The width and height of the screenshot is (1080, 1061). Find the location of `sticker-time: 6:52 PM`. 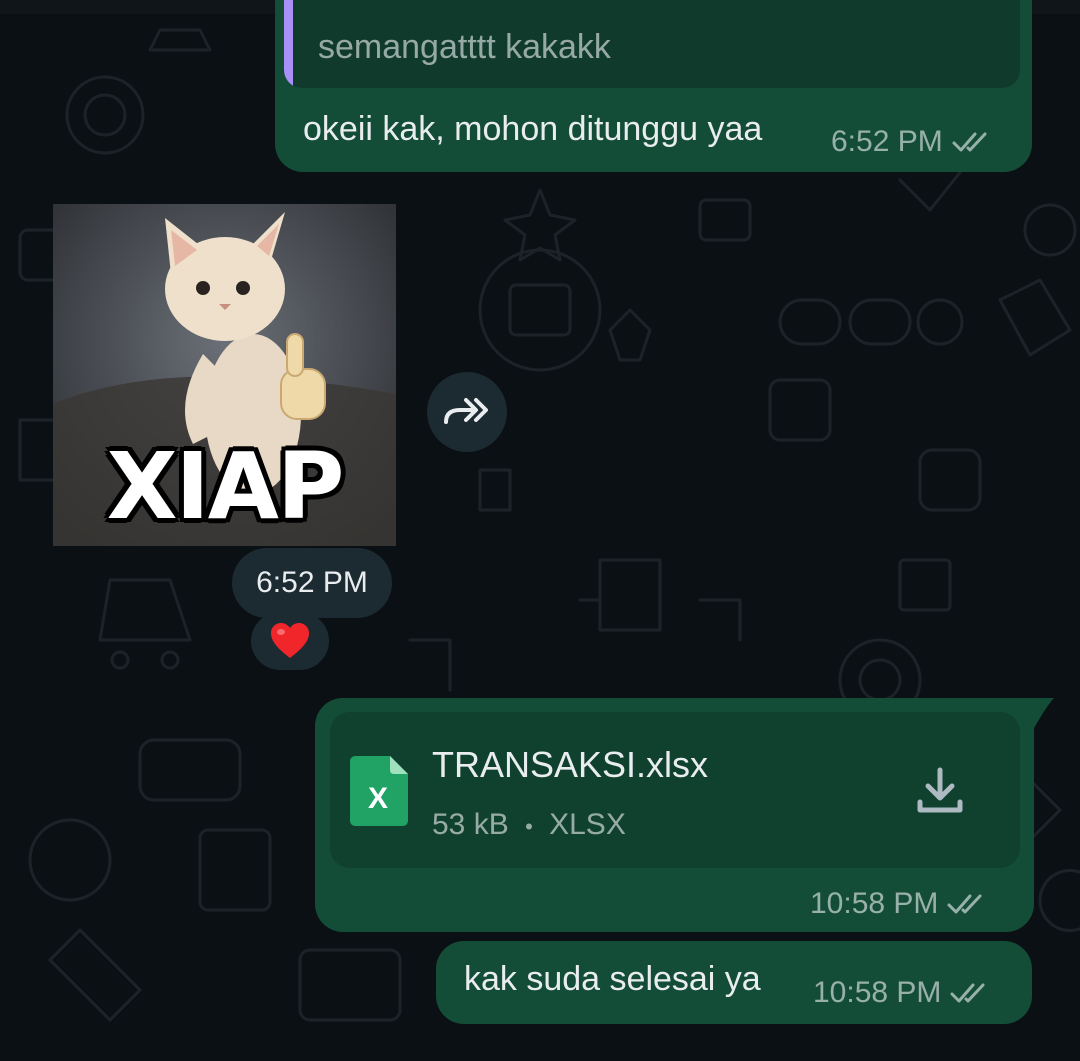

sticker-time: 6:52 PM is located at coordinates (312, 583).